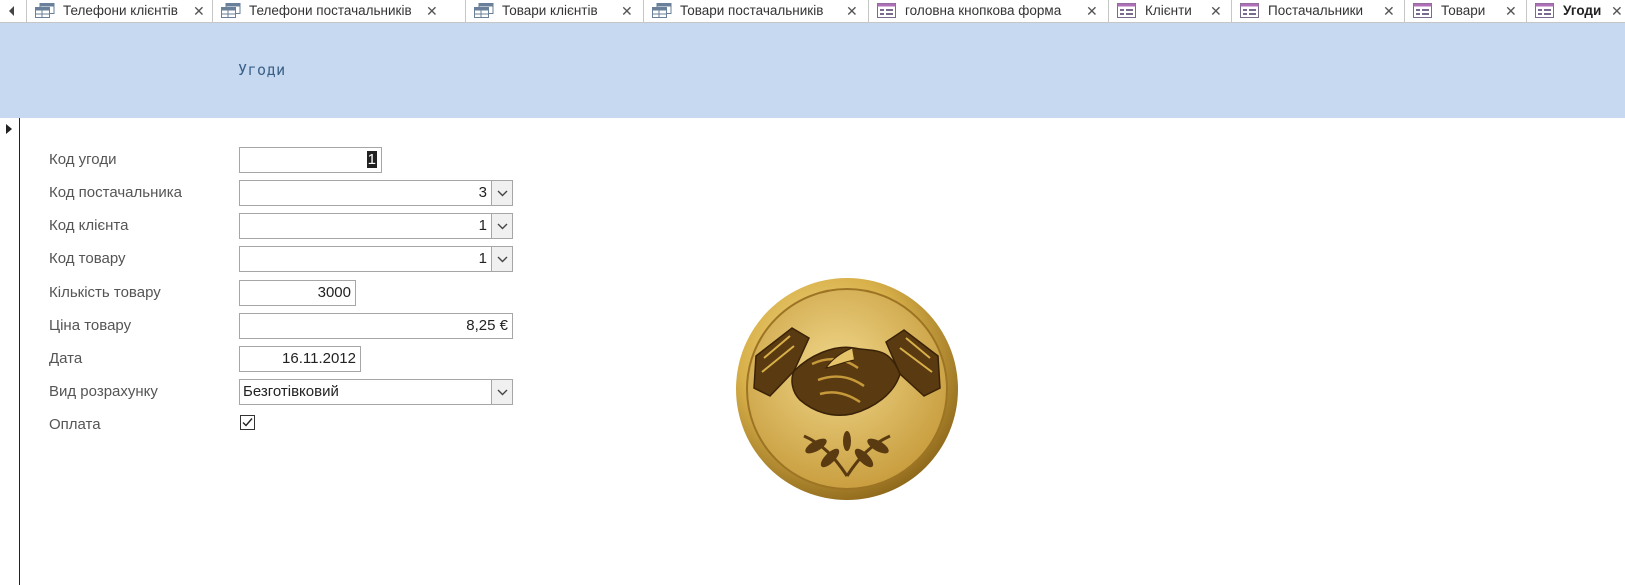 The image size is (1625, 585). I want to click on payment-type-combo: Безготівковий, so click(376, 392).